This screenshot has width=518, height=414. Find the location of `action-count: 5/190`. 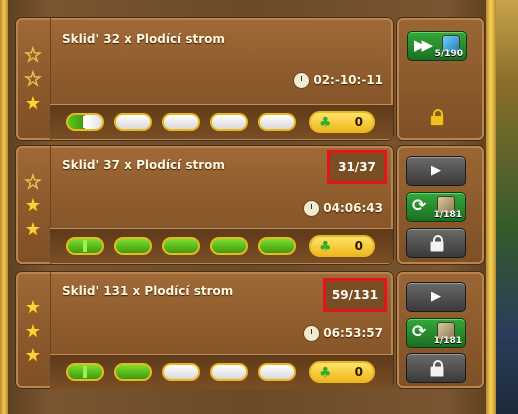

action-count: 5/190 is located at coordinates (448, 54).